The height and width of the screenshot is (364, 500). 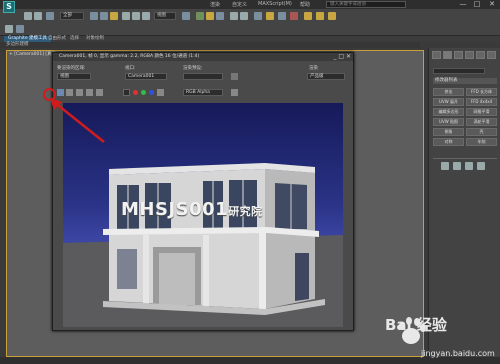 I want to click on modifier-button: FFD 长方体, so click(x=481, y=92).